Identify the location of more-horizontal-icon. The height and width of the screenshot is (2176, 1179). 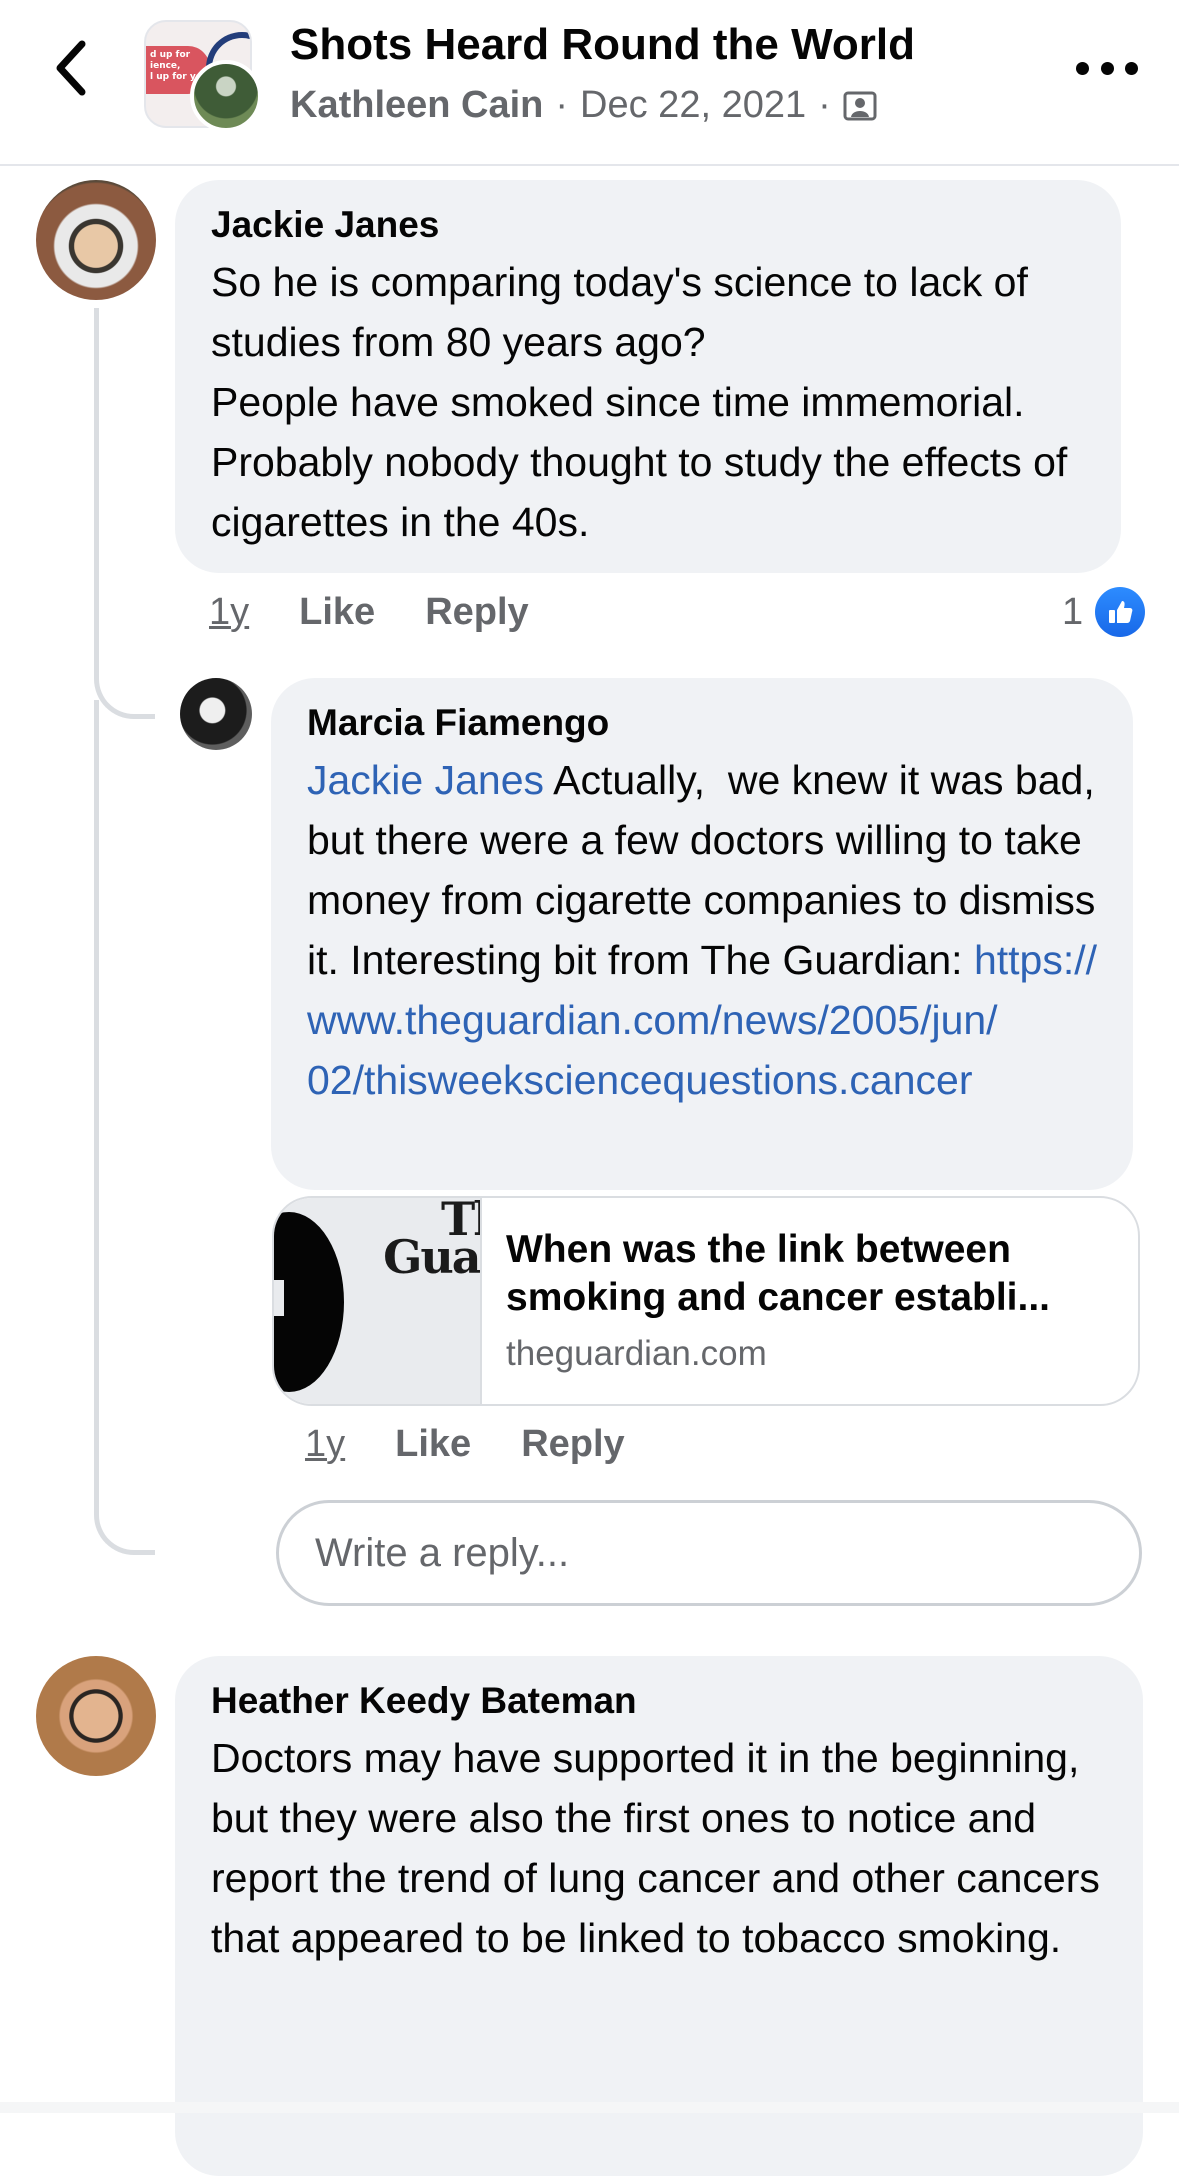
(1082, 68).